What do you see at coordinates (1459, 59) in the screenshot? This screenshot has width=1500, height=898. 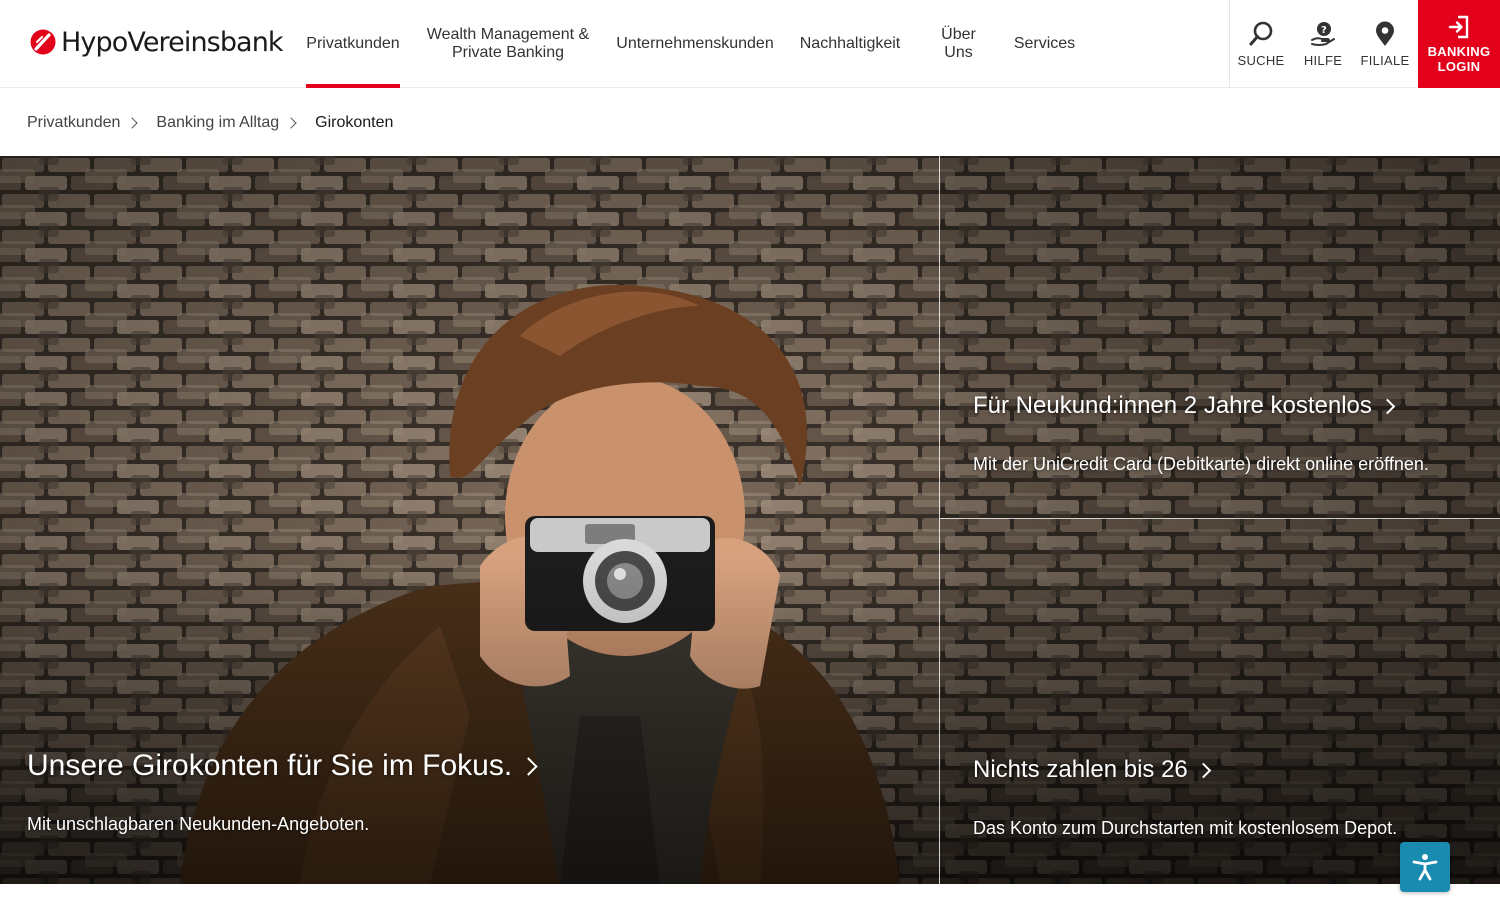 I see `banking-login-label: BANKING LOGIN` at bounding box center [1459, 59].